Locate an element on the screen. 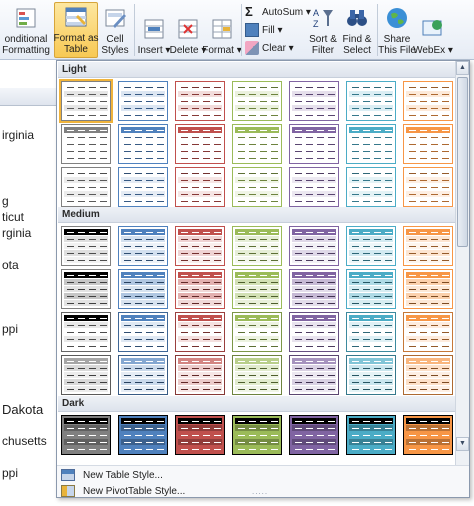 The width and height of the screenshot is (474, 506). table-style-d1-aqua is located at coordinates (371, 435).